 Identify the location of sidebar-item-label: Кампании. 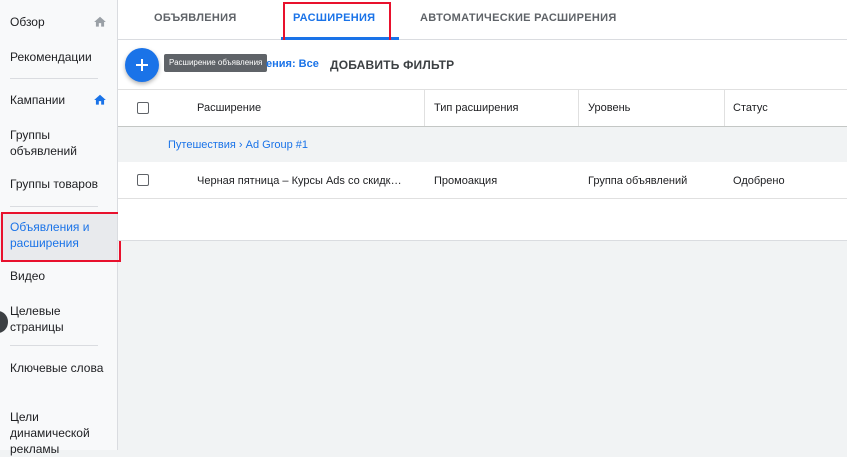
(38, 100).